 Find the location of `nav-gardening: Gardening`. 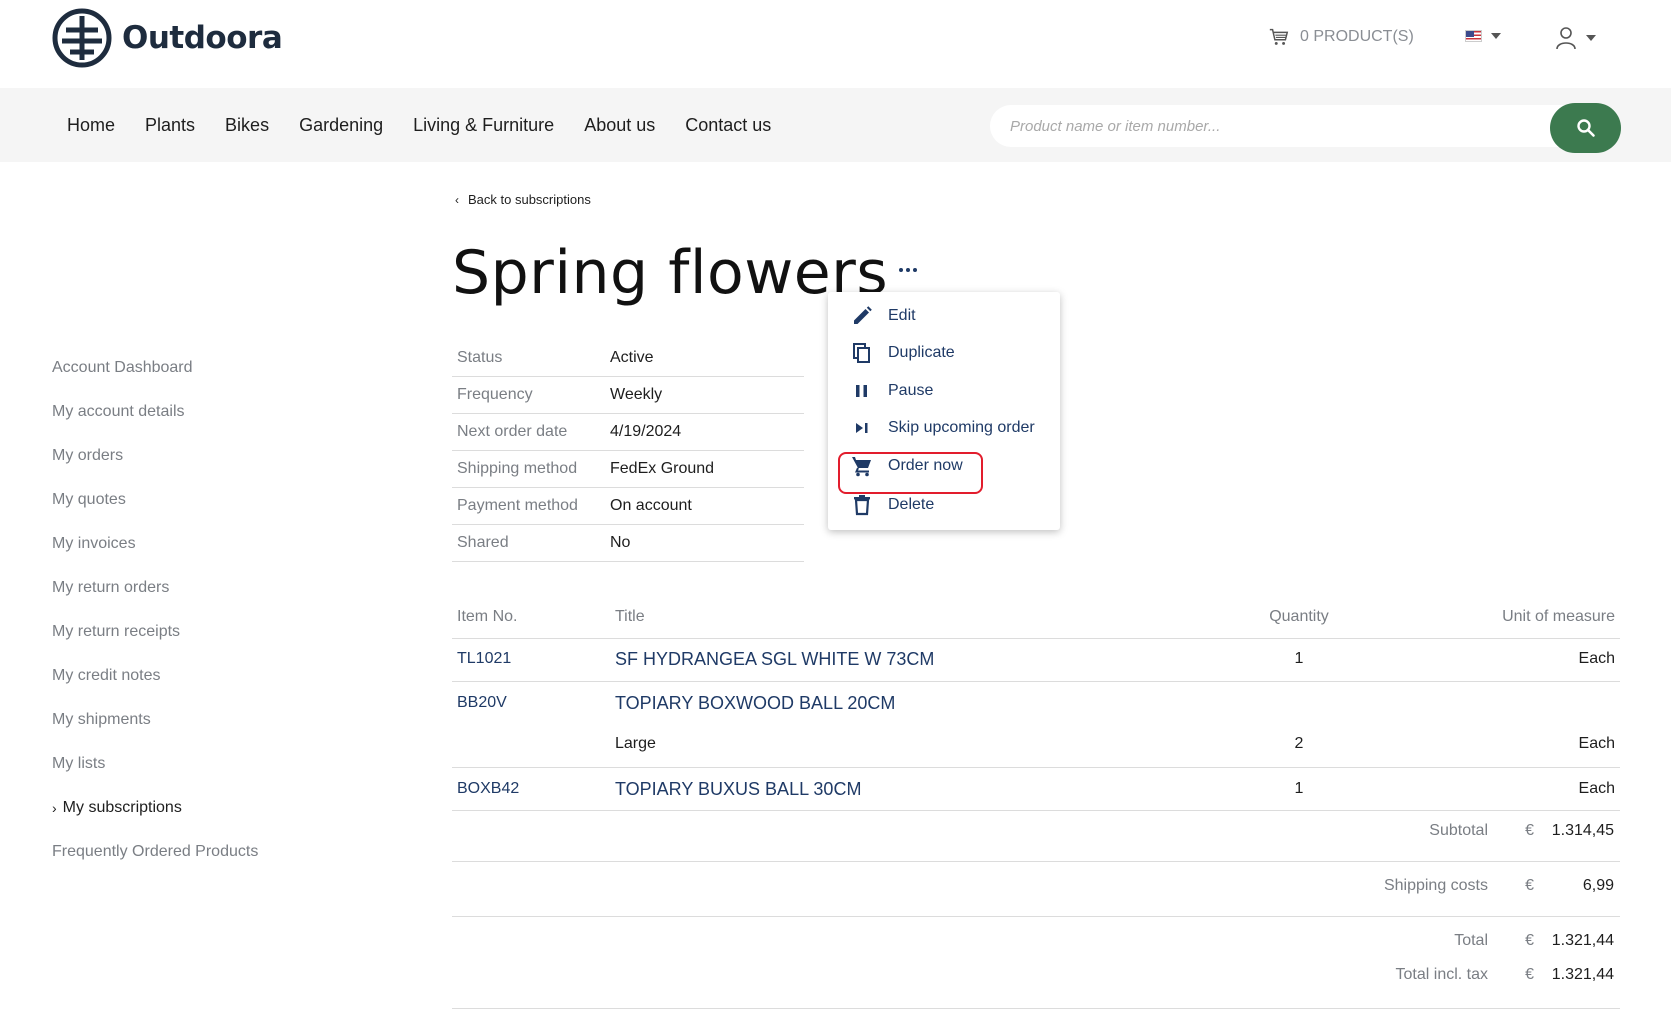

nav-gardening: Gardening is located at coordinates (341, 125).